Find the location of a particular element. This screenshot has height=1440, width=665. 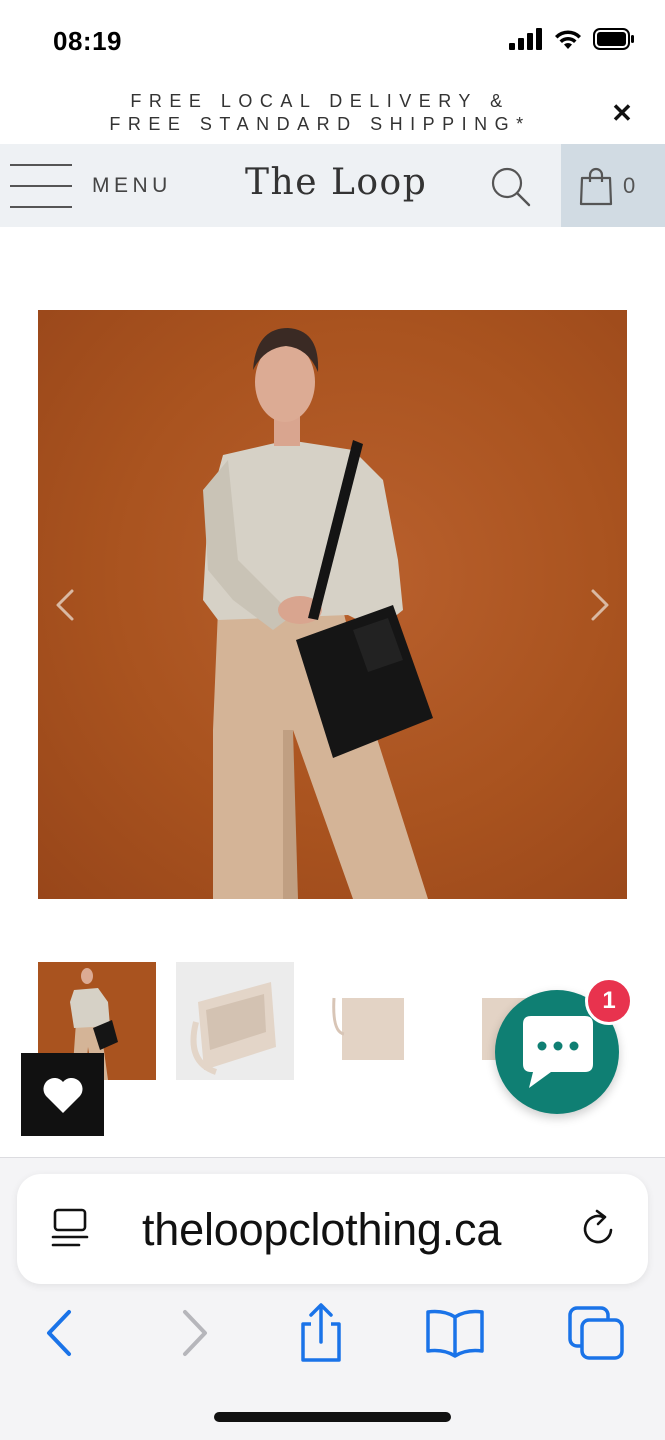

announcement-line-2: FREE STANDARD SHIPPING* is located at coordinates (320, 124).